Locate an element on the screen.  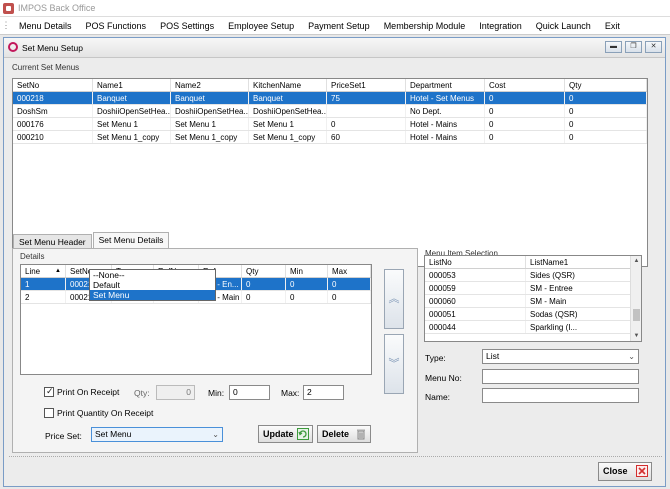
qty-label: Qty: is located at coordinates (142, 393).